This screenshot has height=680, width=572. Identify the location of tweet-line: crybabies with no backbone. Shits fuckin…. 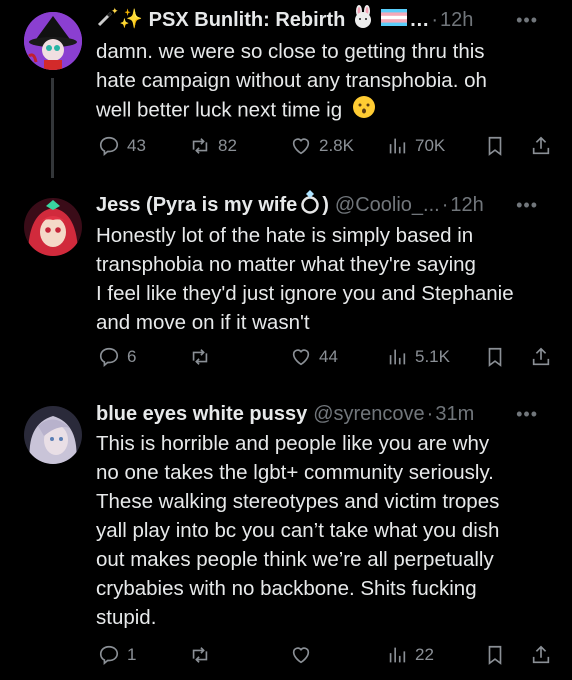
(286, 588).